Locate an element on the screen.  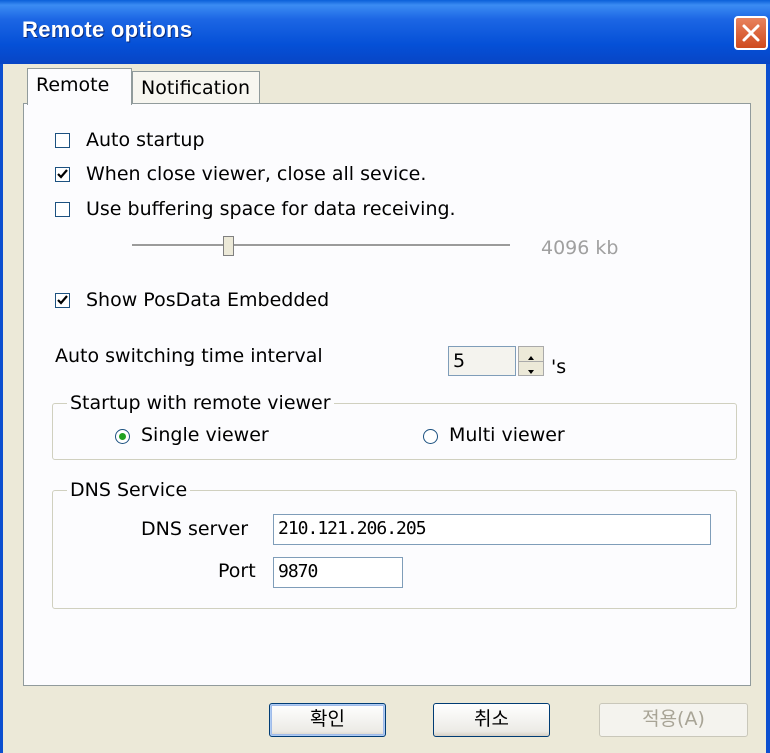
multi-viewer-label: Multi viewer is located at coordinates (507, 435).